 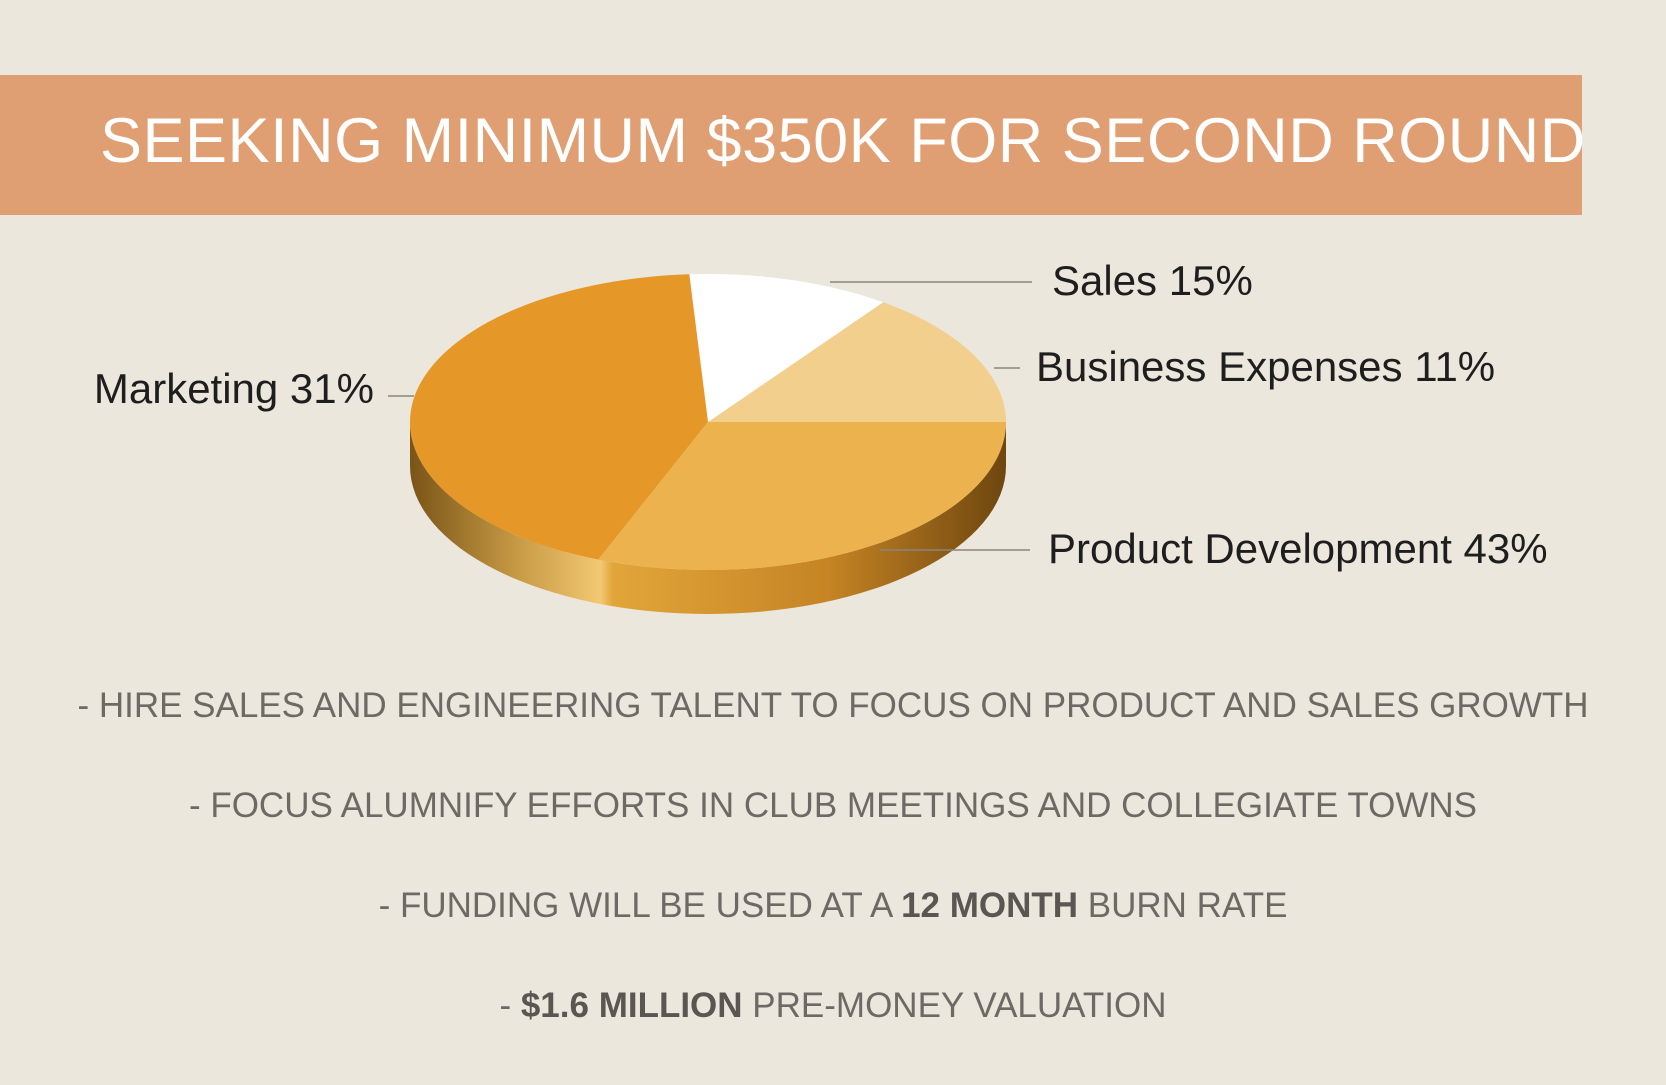 I want to click on pie-label: Product Development 43%, so click(x=1298, y=548).